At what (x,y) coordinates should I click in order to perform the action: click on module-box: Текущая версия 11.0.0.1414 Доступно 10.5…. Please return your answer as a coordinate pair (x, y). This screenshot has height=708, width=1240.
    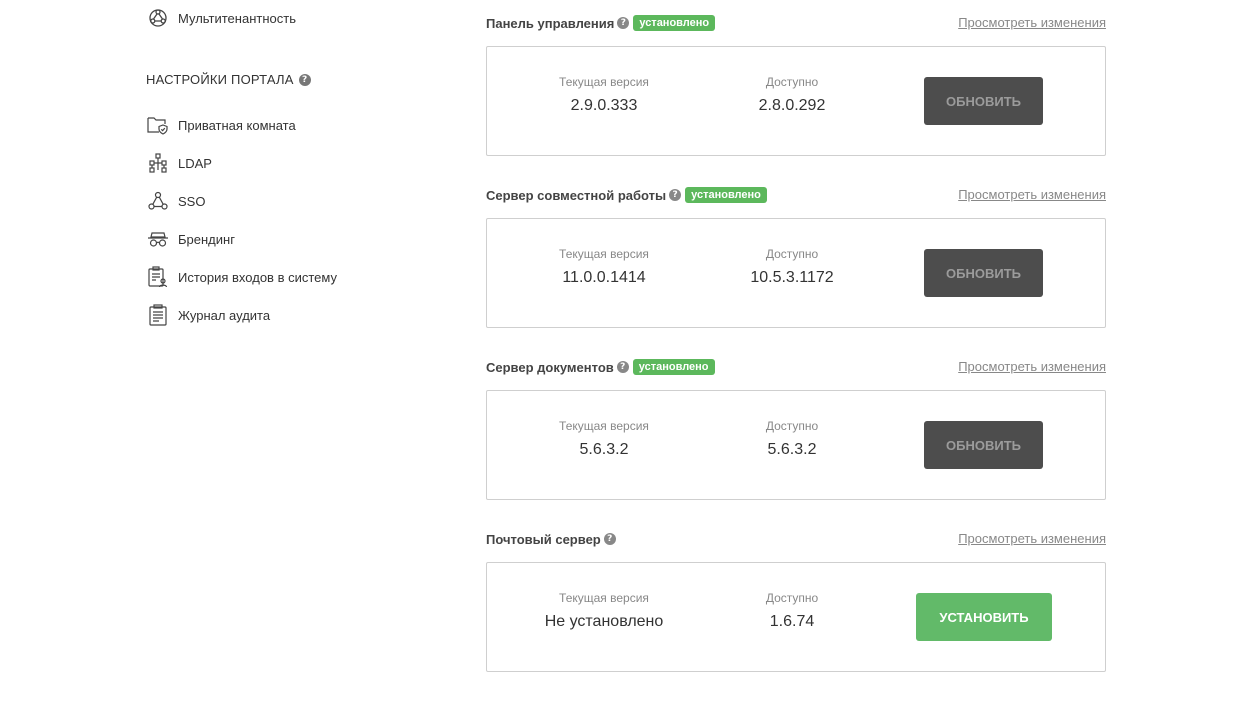
    Looking at the image, I should click on (796, 273).